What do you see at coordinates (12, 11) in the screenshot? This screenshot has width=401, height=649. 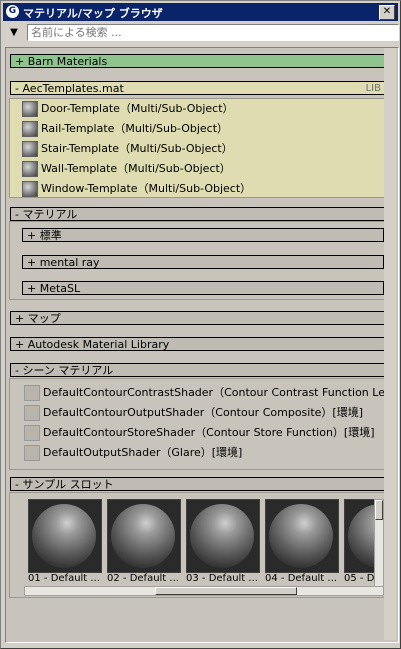 I see `app-icon: G` at bounding box center [12, 11].